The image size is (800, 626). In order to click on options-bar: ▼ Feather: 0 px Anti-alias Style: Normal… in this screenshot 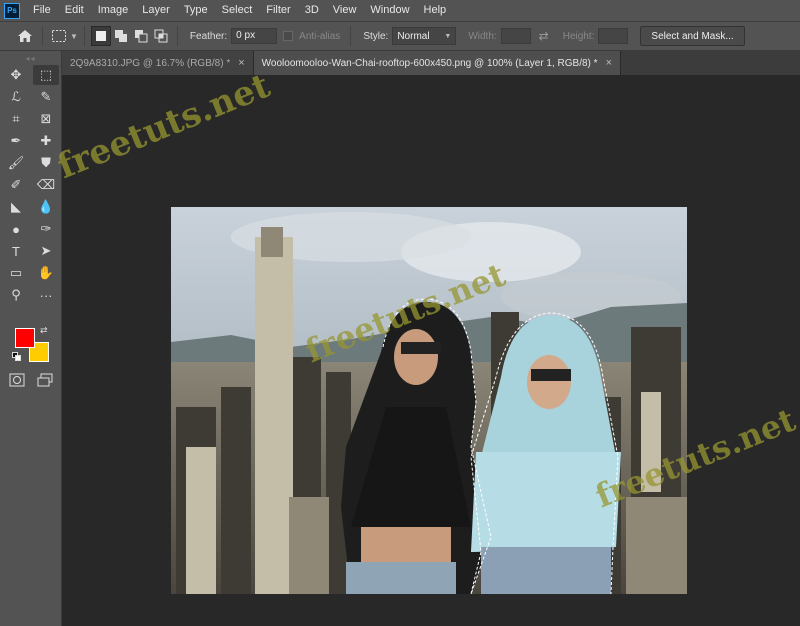, I will do `click(400, 36)`.